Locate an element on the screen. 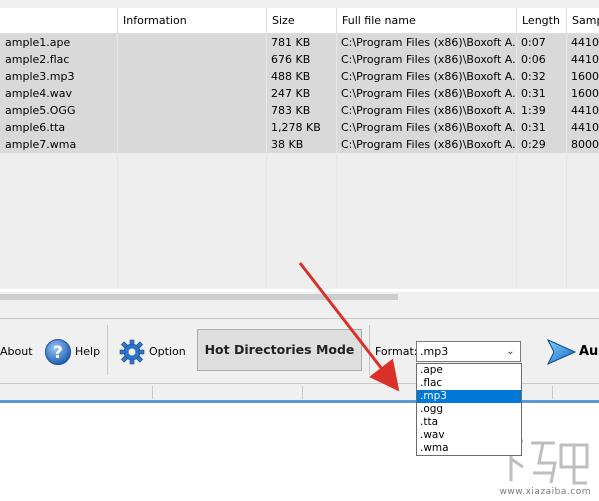 The width and height of the screenshot is (599, 501). about-label: About is located at coordinates (16, 351).